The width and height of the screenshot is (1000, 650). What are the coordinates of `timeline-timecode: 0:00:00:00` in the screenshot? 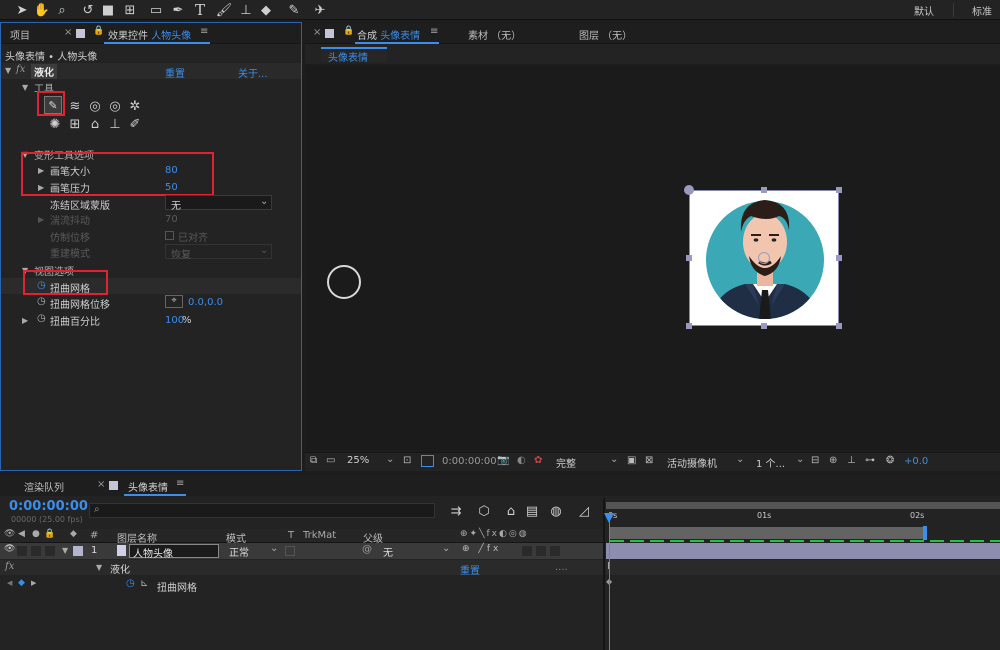 It's located at (48, 506).